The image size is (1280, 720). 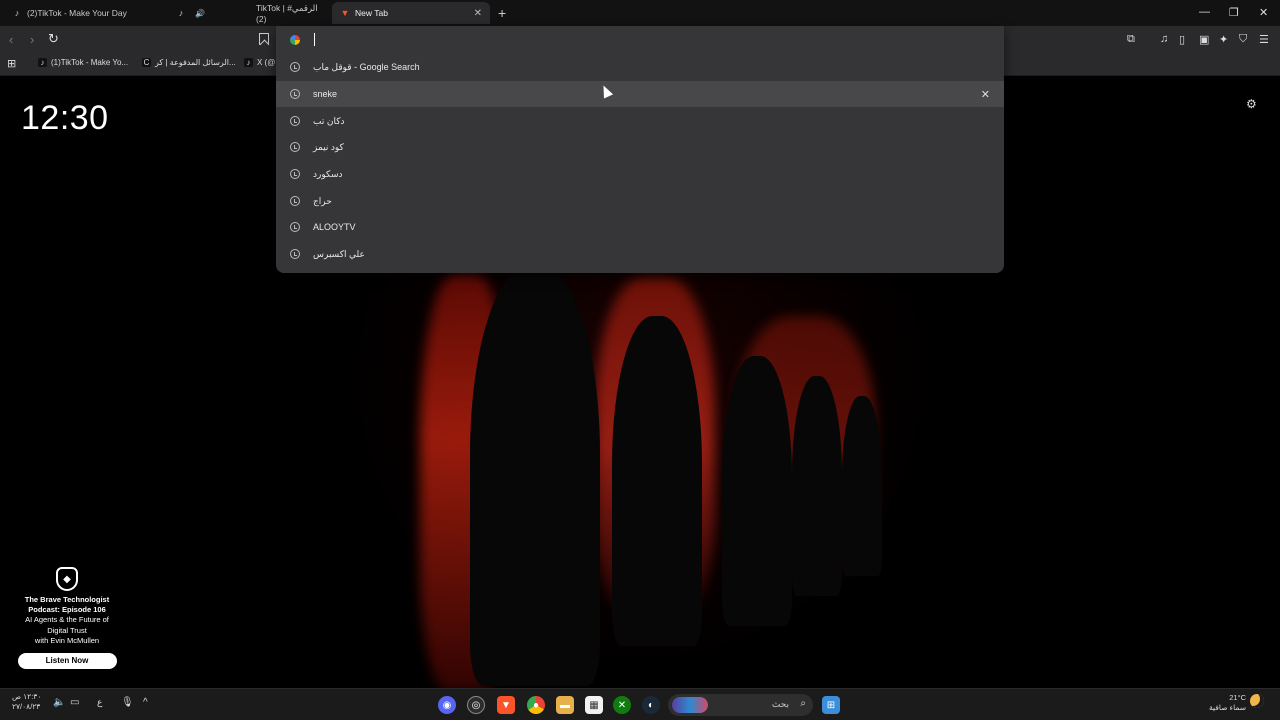 What do you see at coordinates (476, 705) in the screenshot?
I see `steam-like-icon: ◎` at bounding box center [476, 705].